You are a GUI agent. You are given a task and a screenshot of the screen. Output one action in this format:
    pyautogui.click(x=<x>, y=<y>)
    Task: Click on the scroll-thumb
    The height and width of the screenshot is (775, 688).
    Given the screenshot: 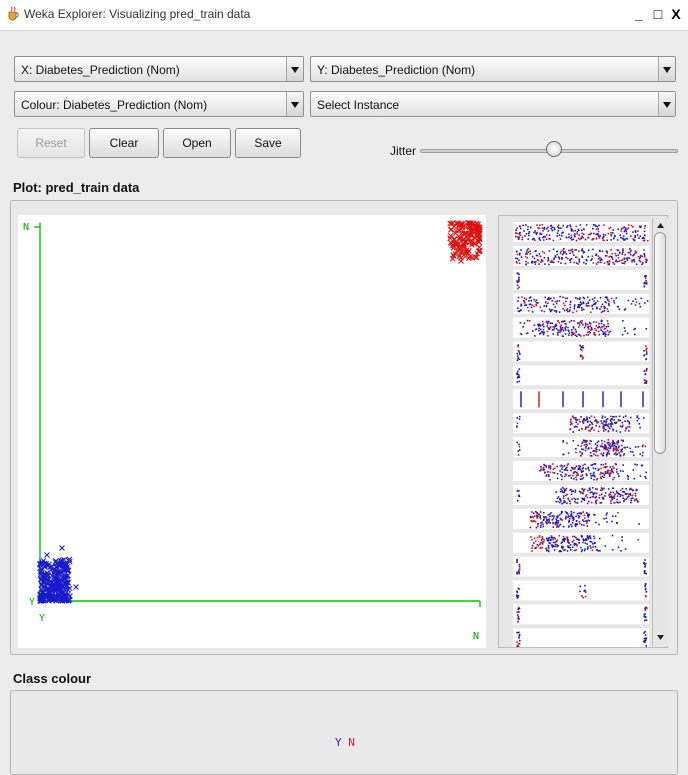 What is the action you would take?
    pyautogui.click(x=660, y=343)
    